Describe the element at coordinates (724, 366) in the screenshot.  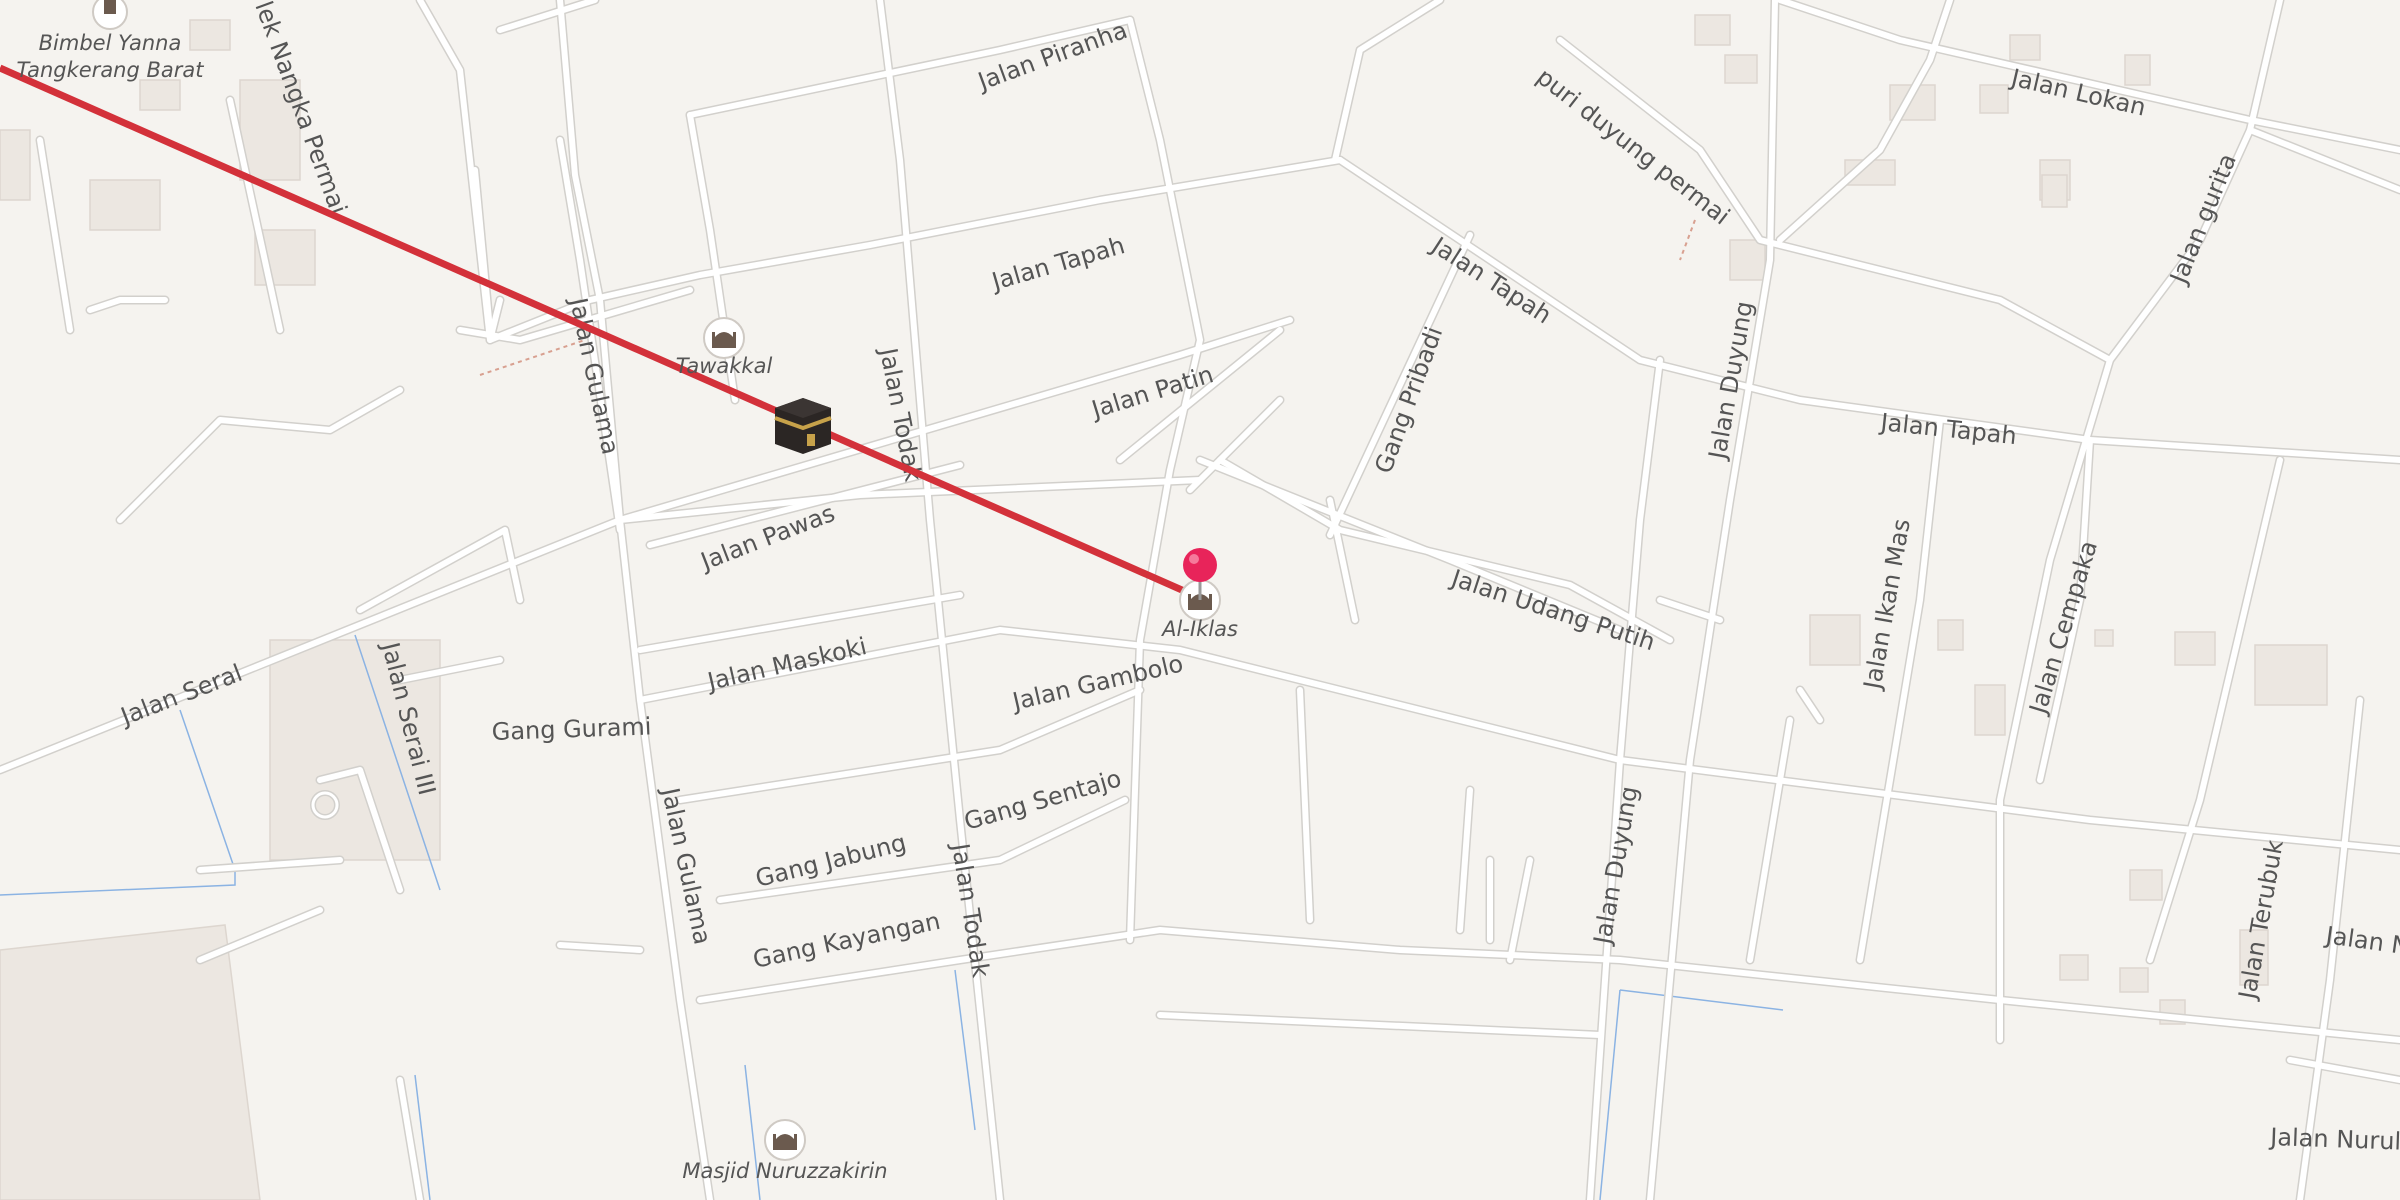
I see `poi-label: Tawakkal` at that location.